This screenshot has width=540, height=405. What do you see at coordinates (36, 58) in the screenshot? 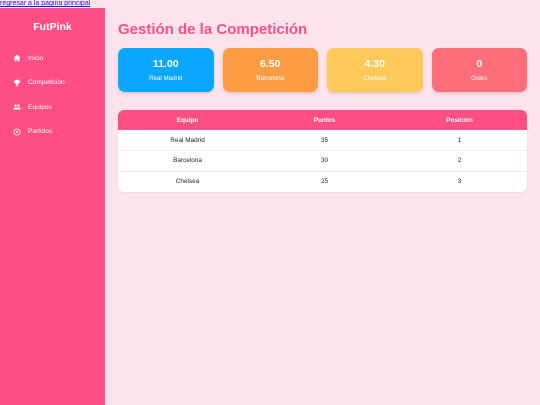
I see `sidebar-item-label: Inicio` at bounding box center [36, 58].